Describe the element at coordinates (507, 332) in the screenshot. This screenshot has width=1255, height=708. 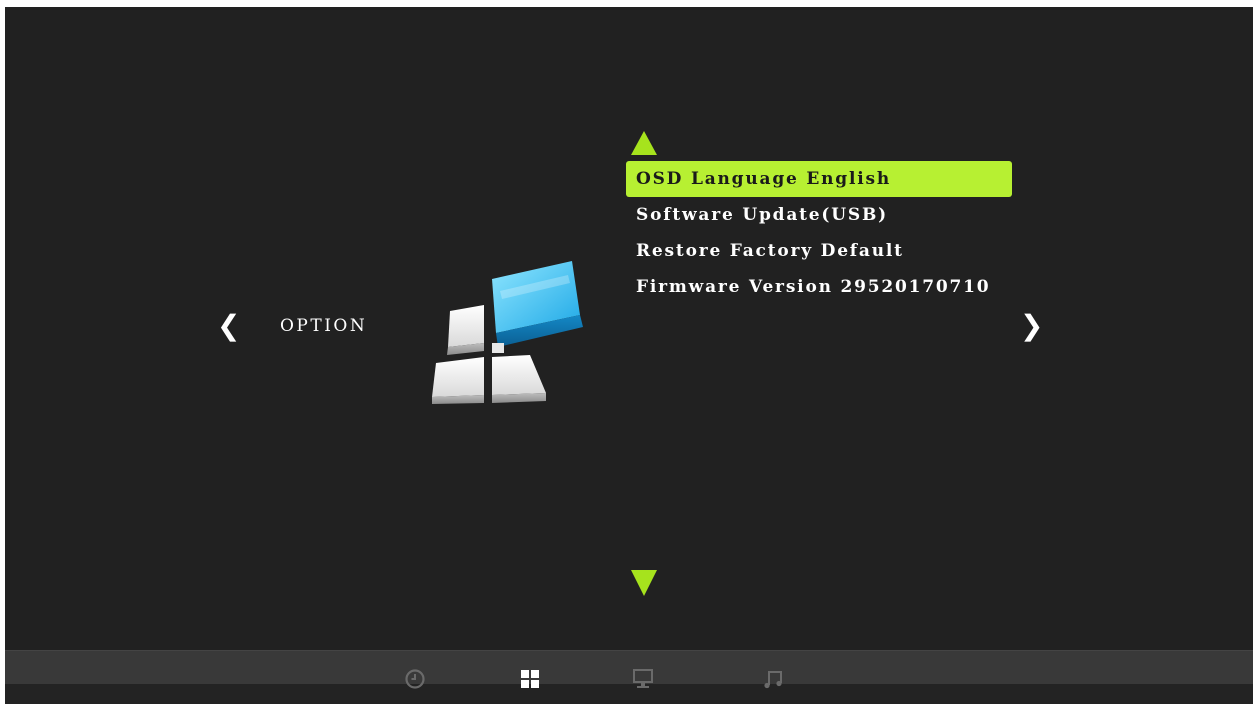
I see `option-tiles-icon` at that location.